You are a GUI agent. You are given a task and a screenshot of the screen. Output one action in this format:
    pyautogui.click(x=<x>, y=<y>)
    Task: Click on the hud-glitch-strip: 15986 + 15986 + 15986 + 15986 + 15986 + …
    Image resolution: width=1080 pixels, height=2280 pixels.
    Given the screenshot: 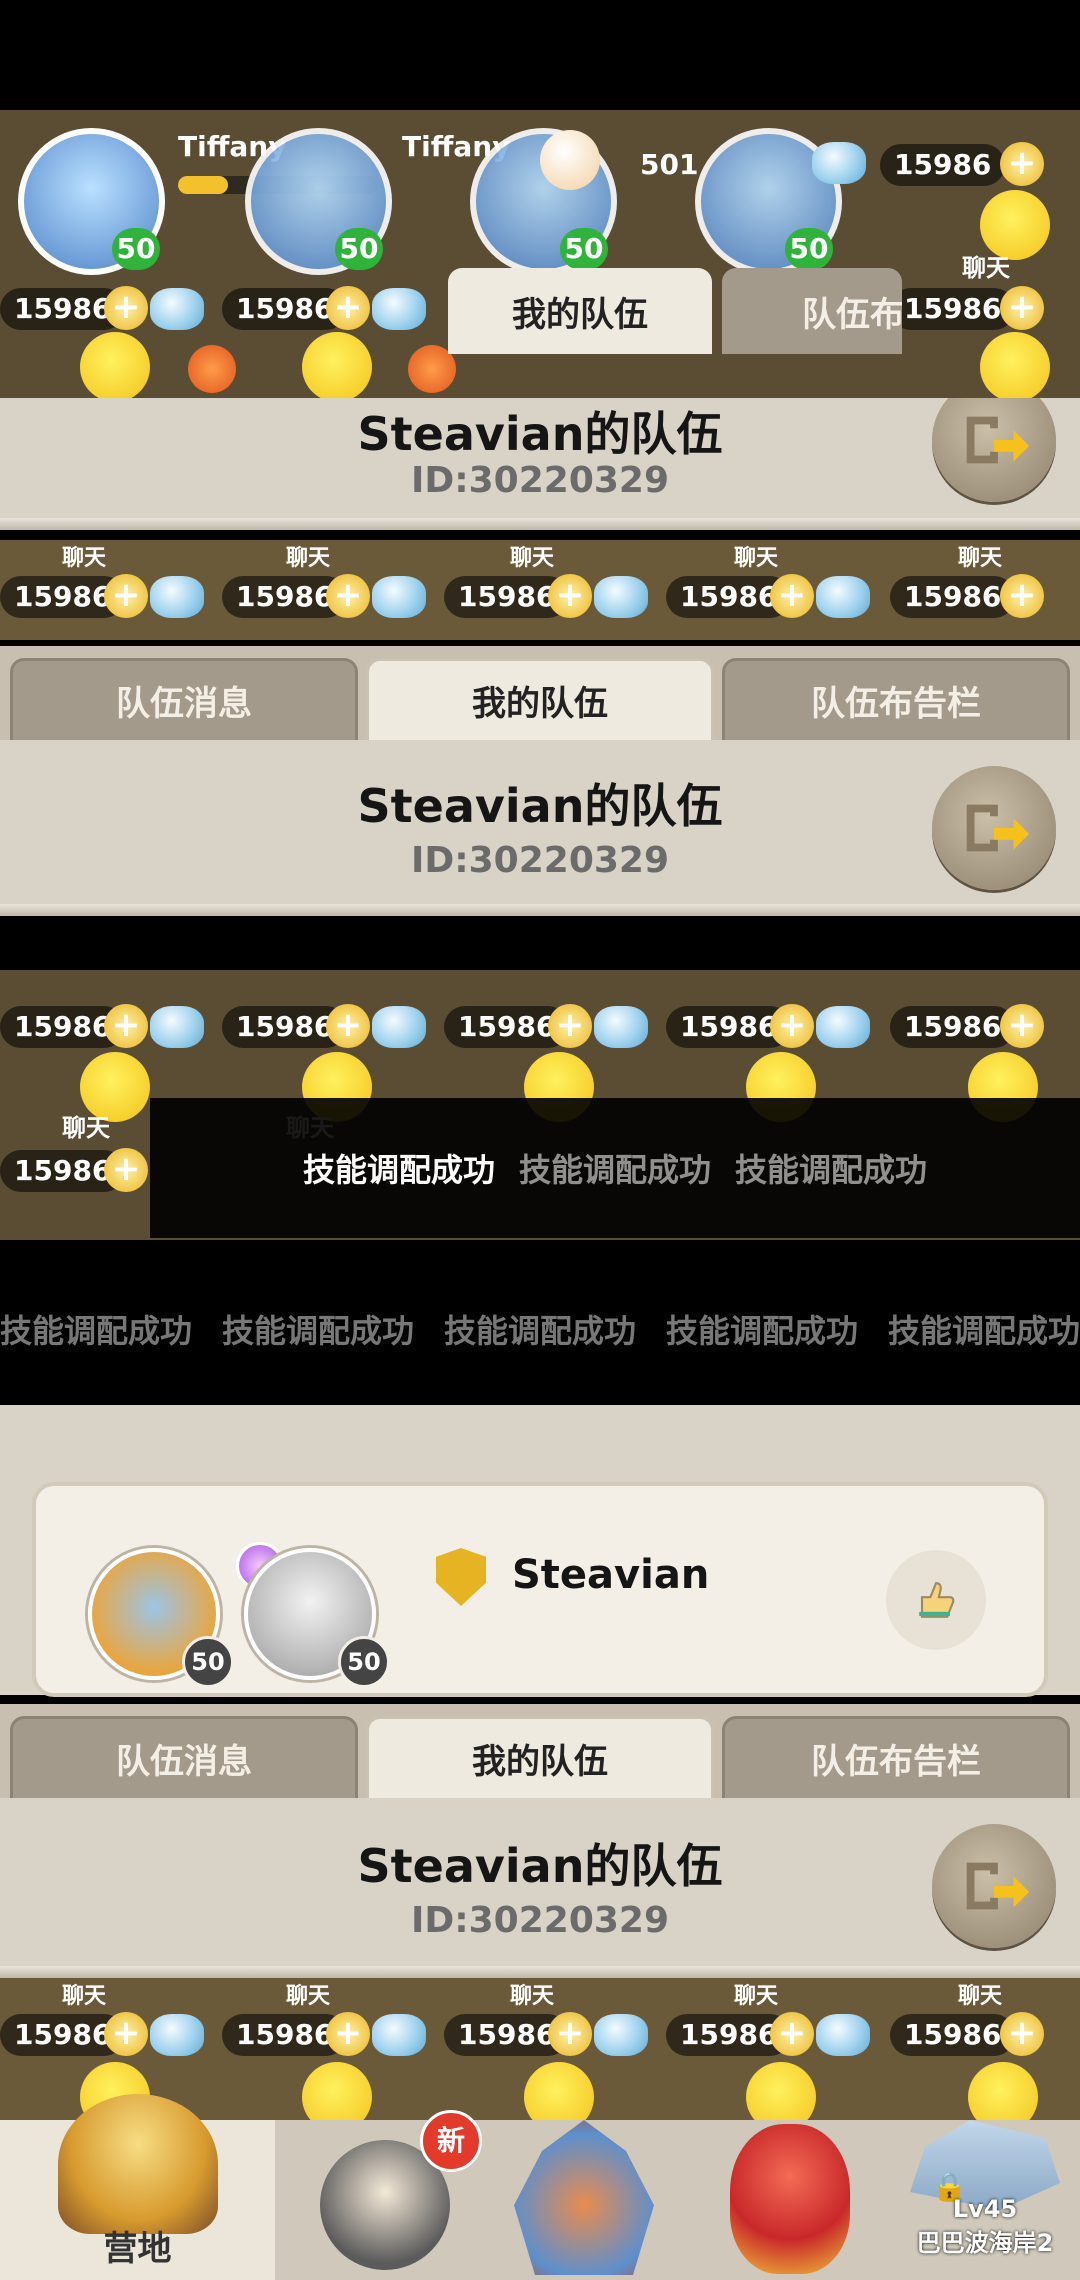 What is the action you would take?
    pyautogui.click(x=540, y=590)
    